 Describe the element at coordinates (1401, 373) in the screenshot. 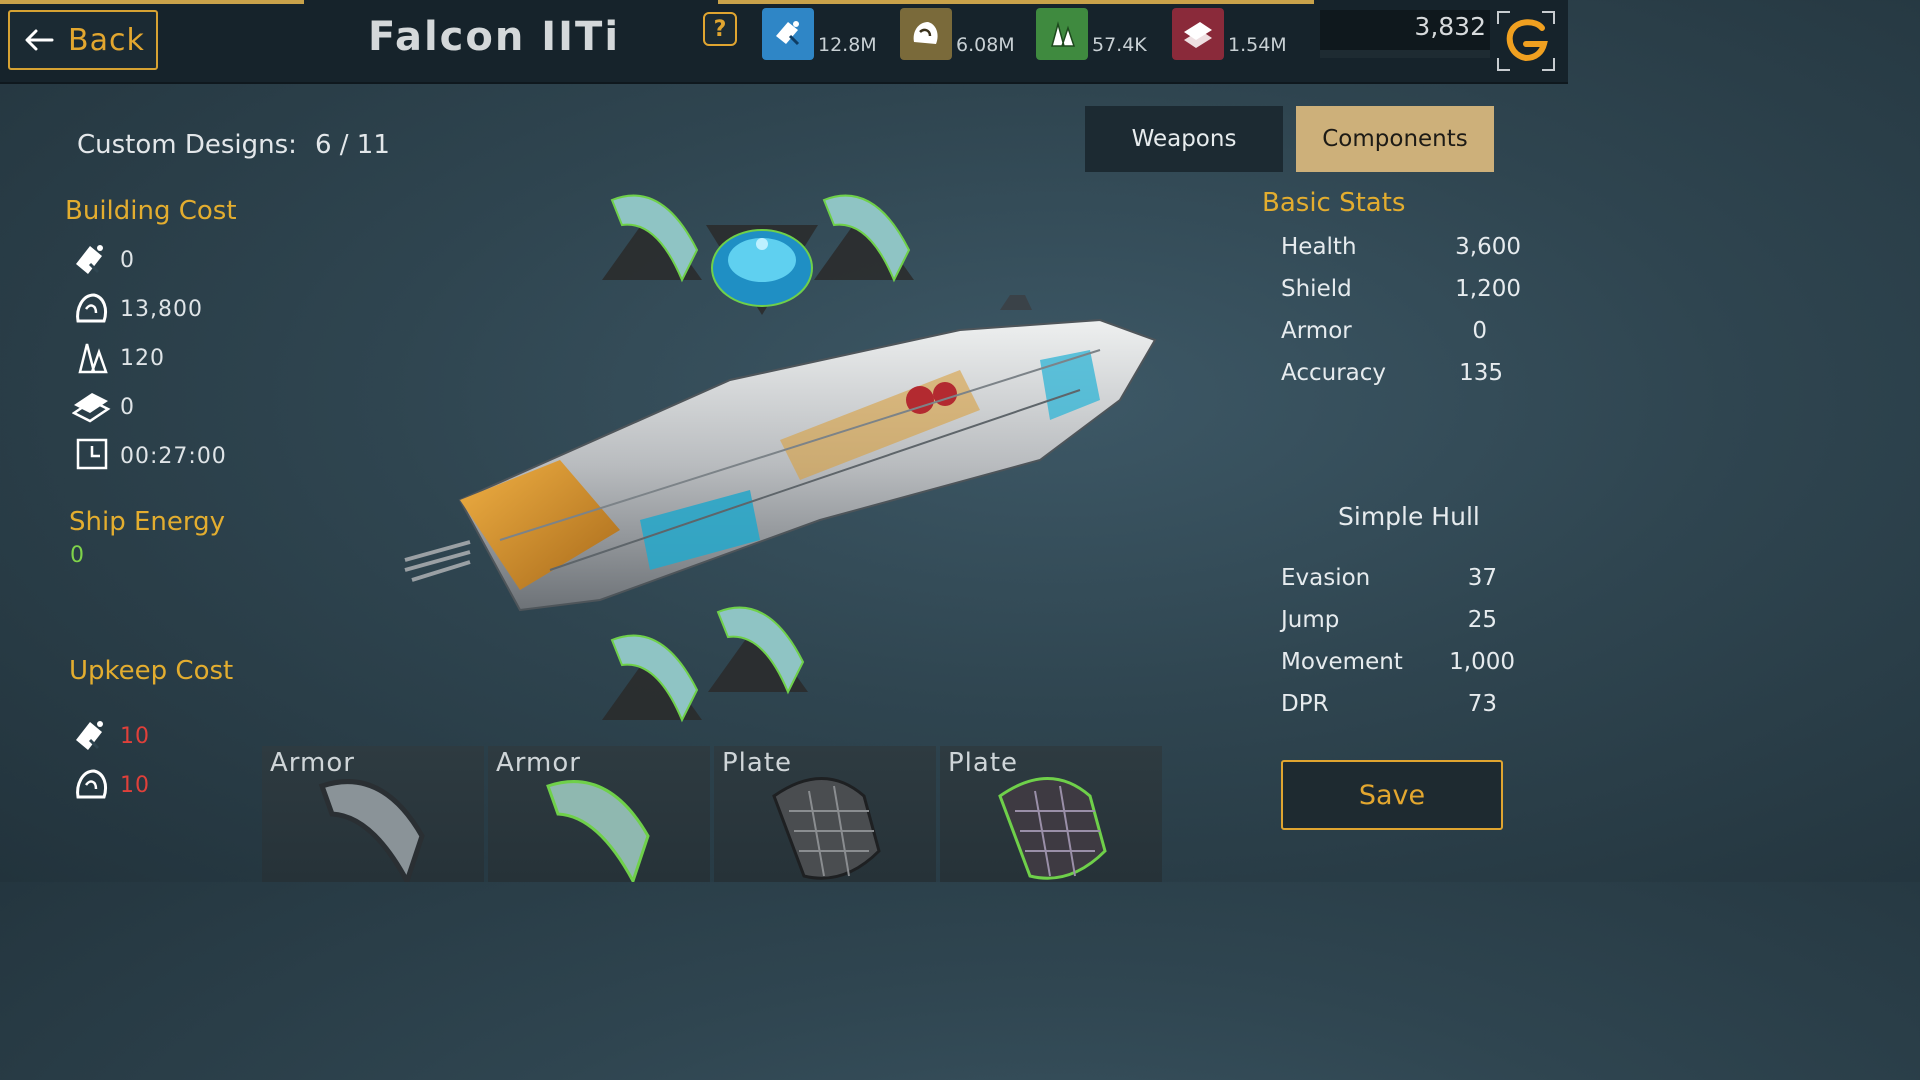

I see `stat-accuracy: Accuracy 135` at that location.